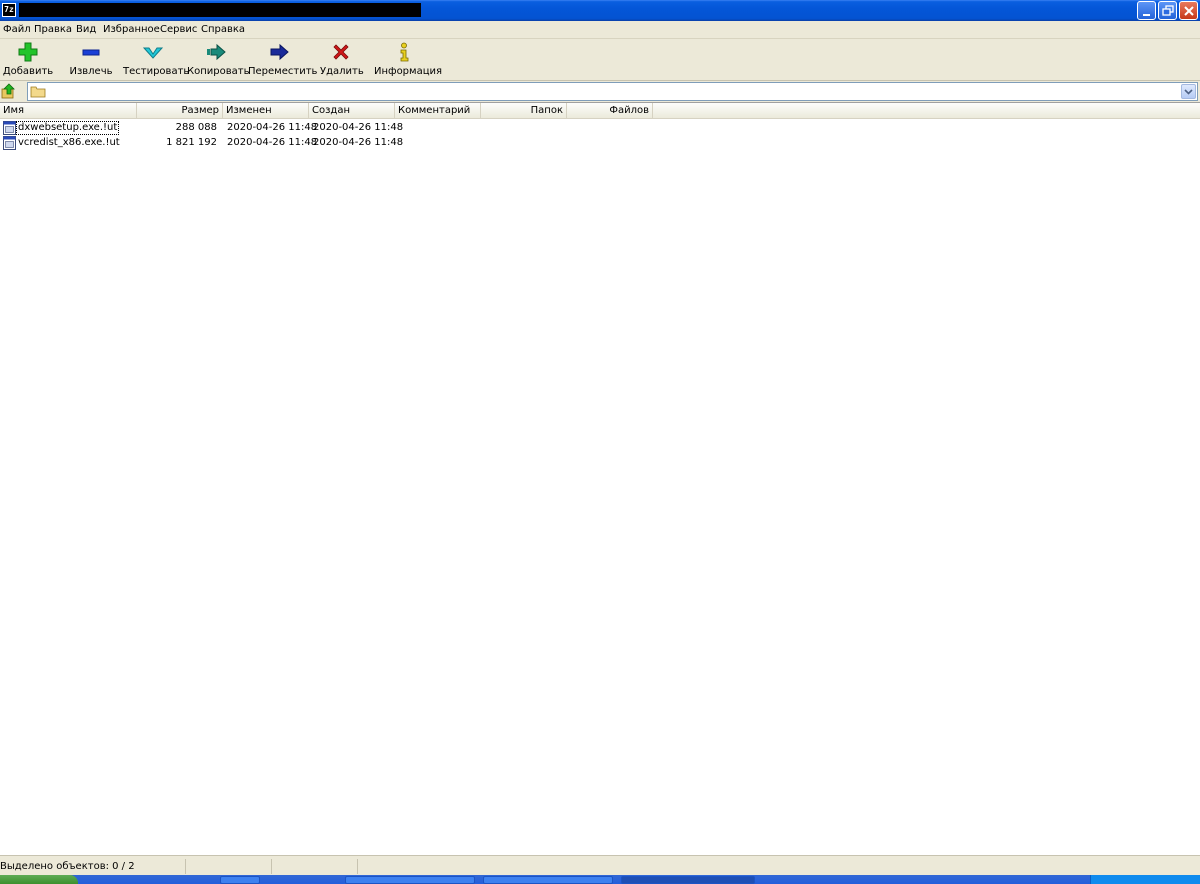  What do you see at coordinates (156, 60) in the screenshot?
I see `test-button: Тестировать` at bounding box center [156, 60].